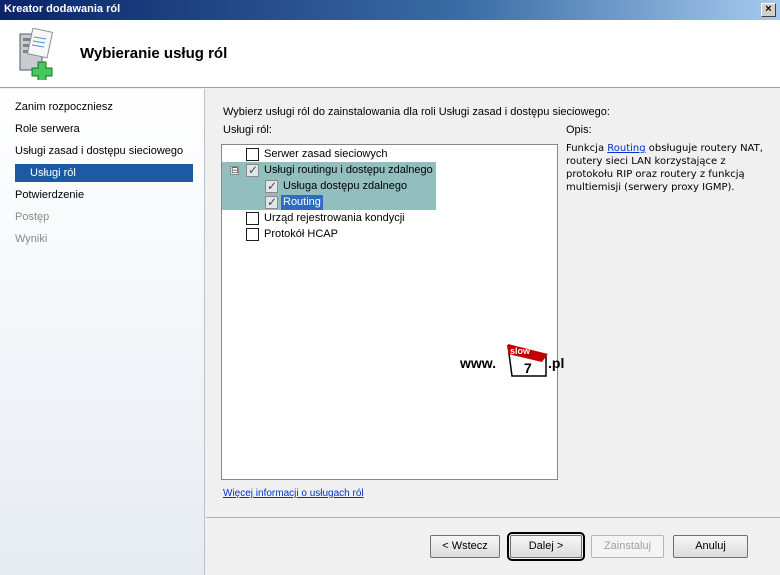 The width and height of the screenshot is (780, 575). Describe the element at coordinates (154, 53) in the screenshot. I see `page-title: Wybieranie usług ról` at that location.